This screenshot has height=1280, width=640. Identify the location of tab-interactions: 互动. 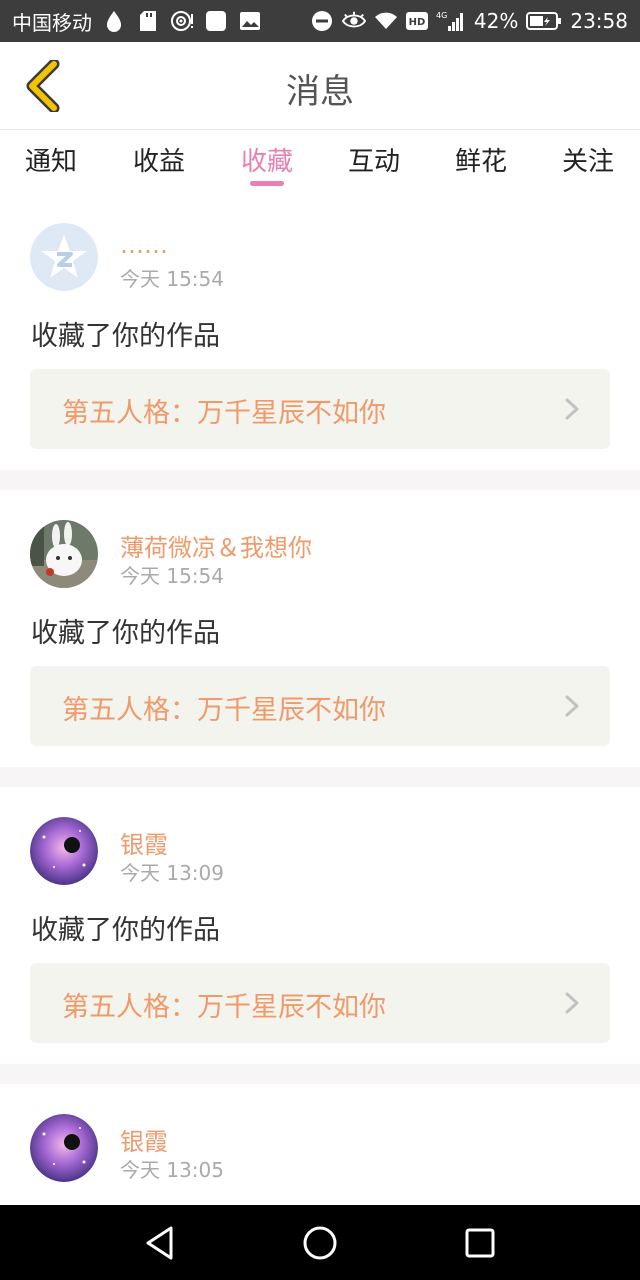
(374, 159).